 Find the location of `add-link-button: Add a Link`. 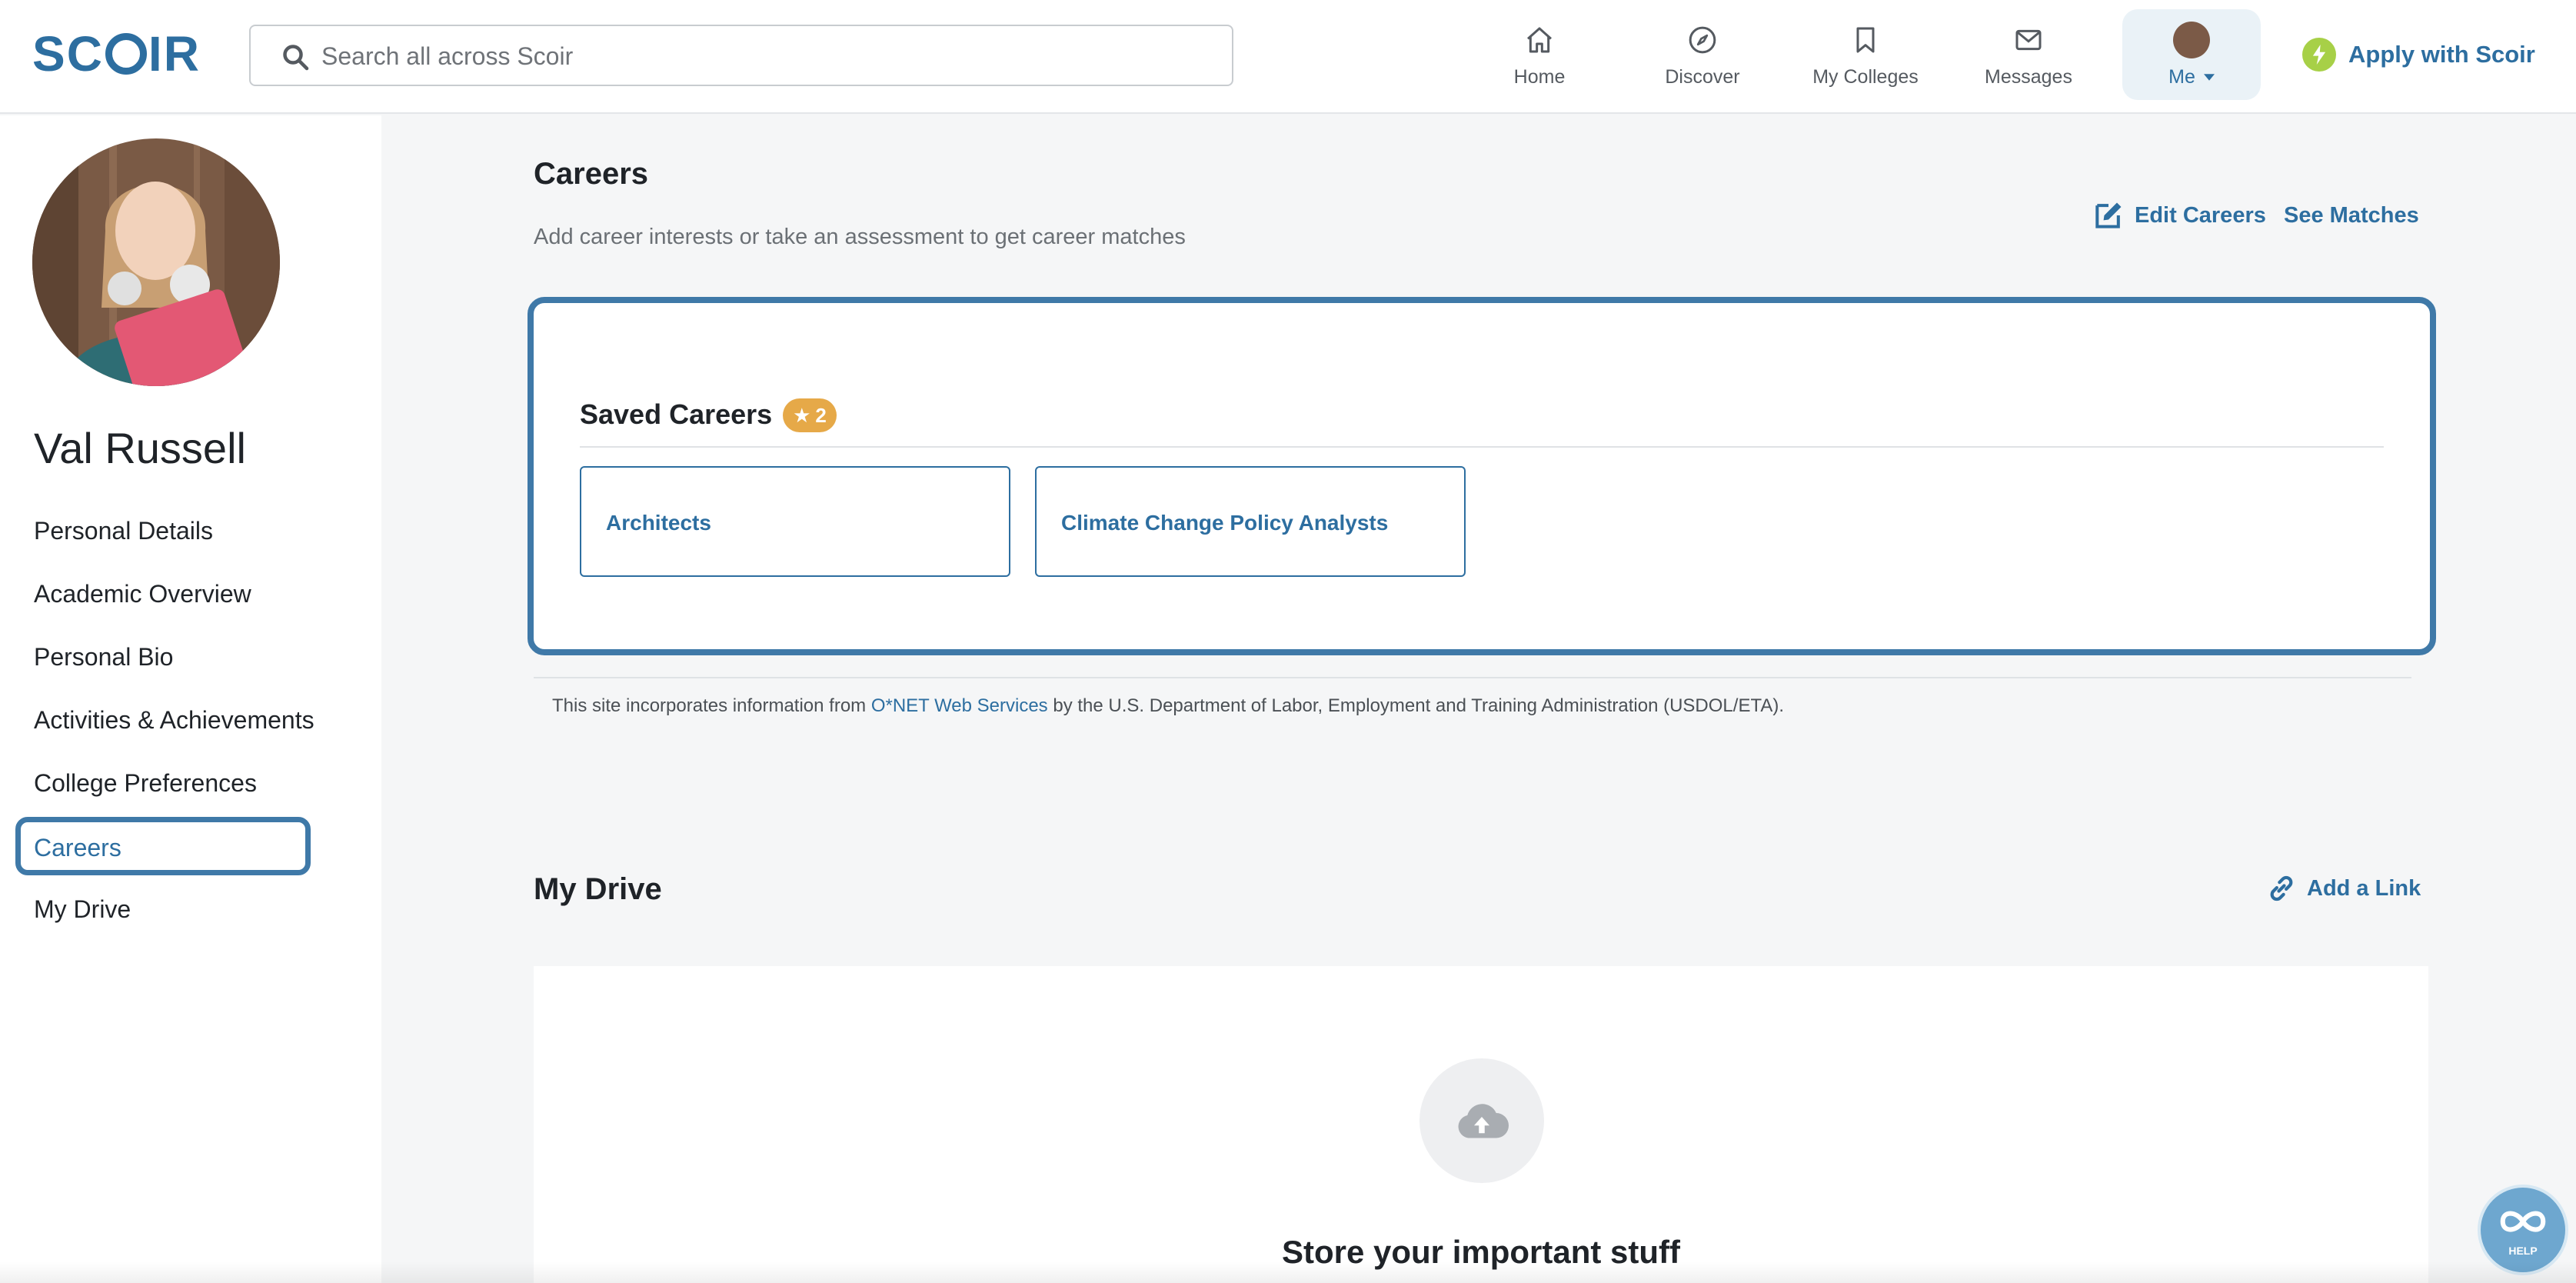

add-link-button: Add a Link is located at coordinates (2343, 888).